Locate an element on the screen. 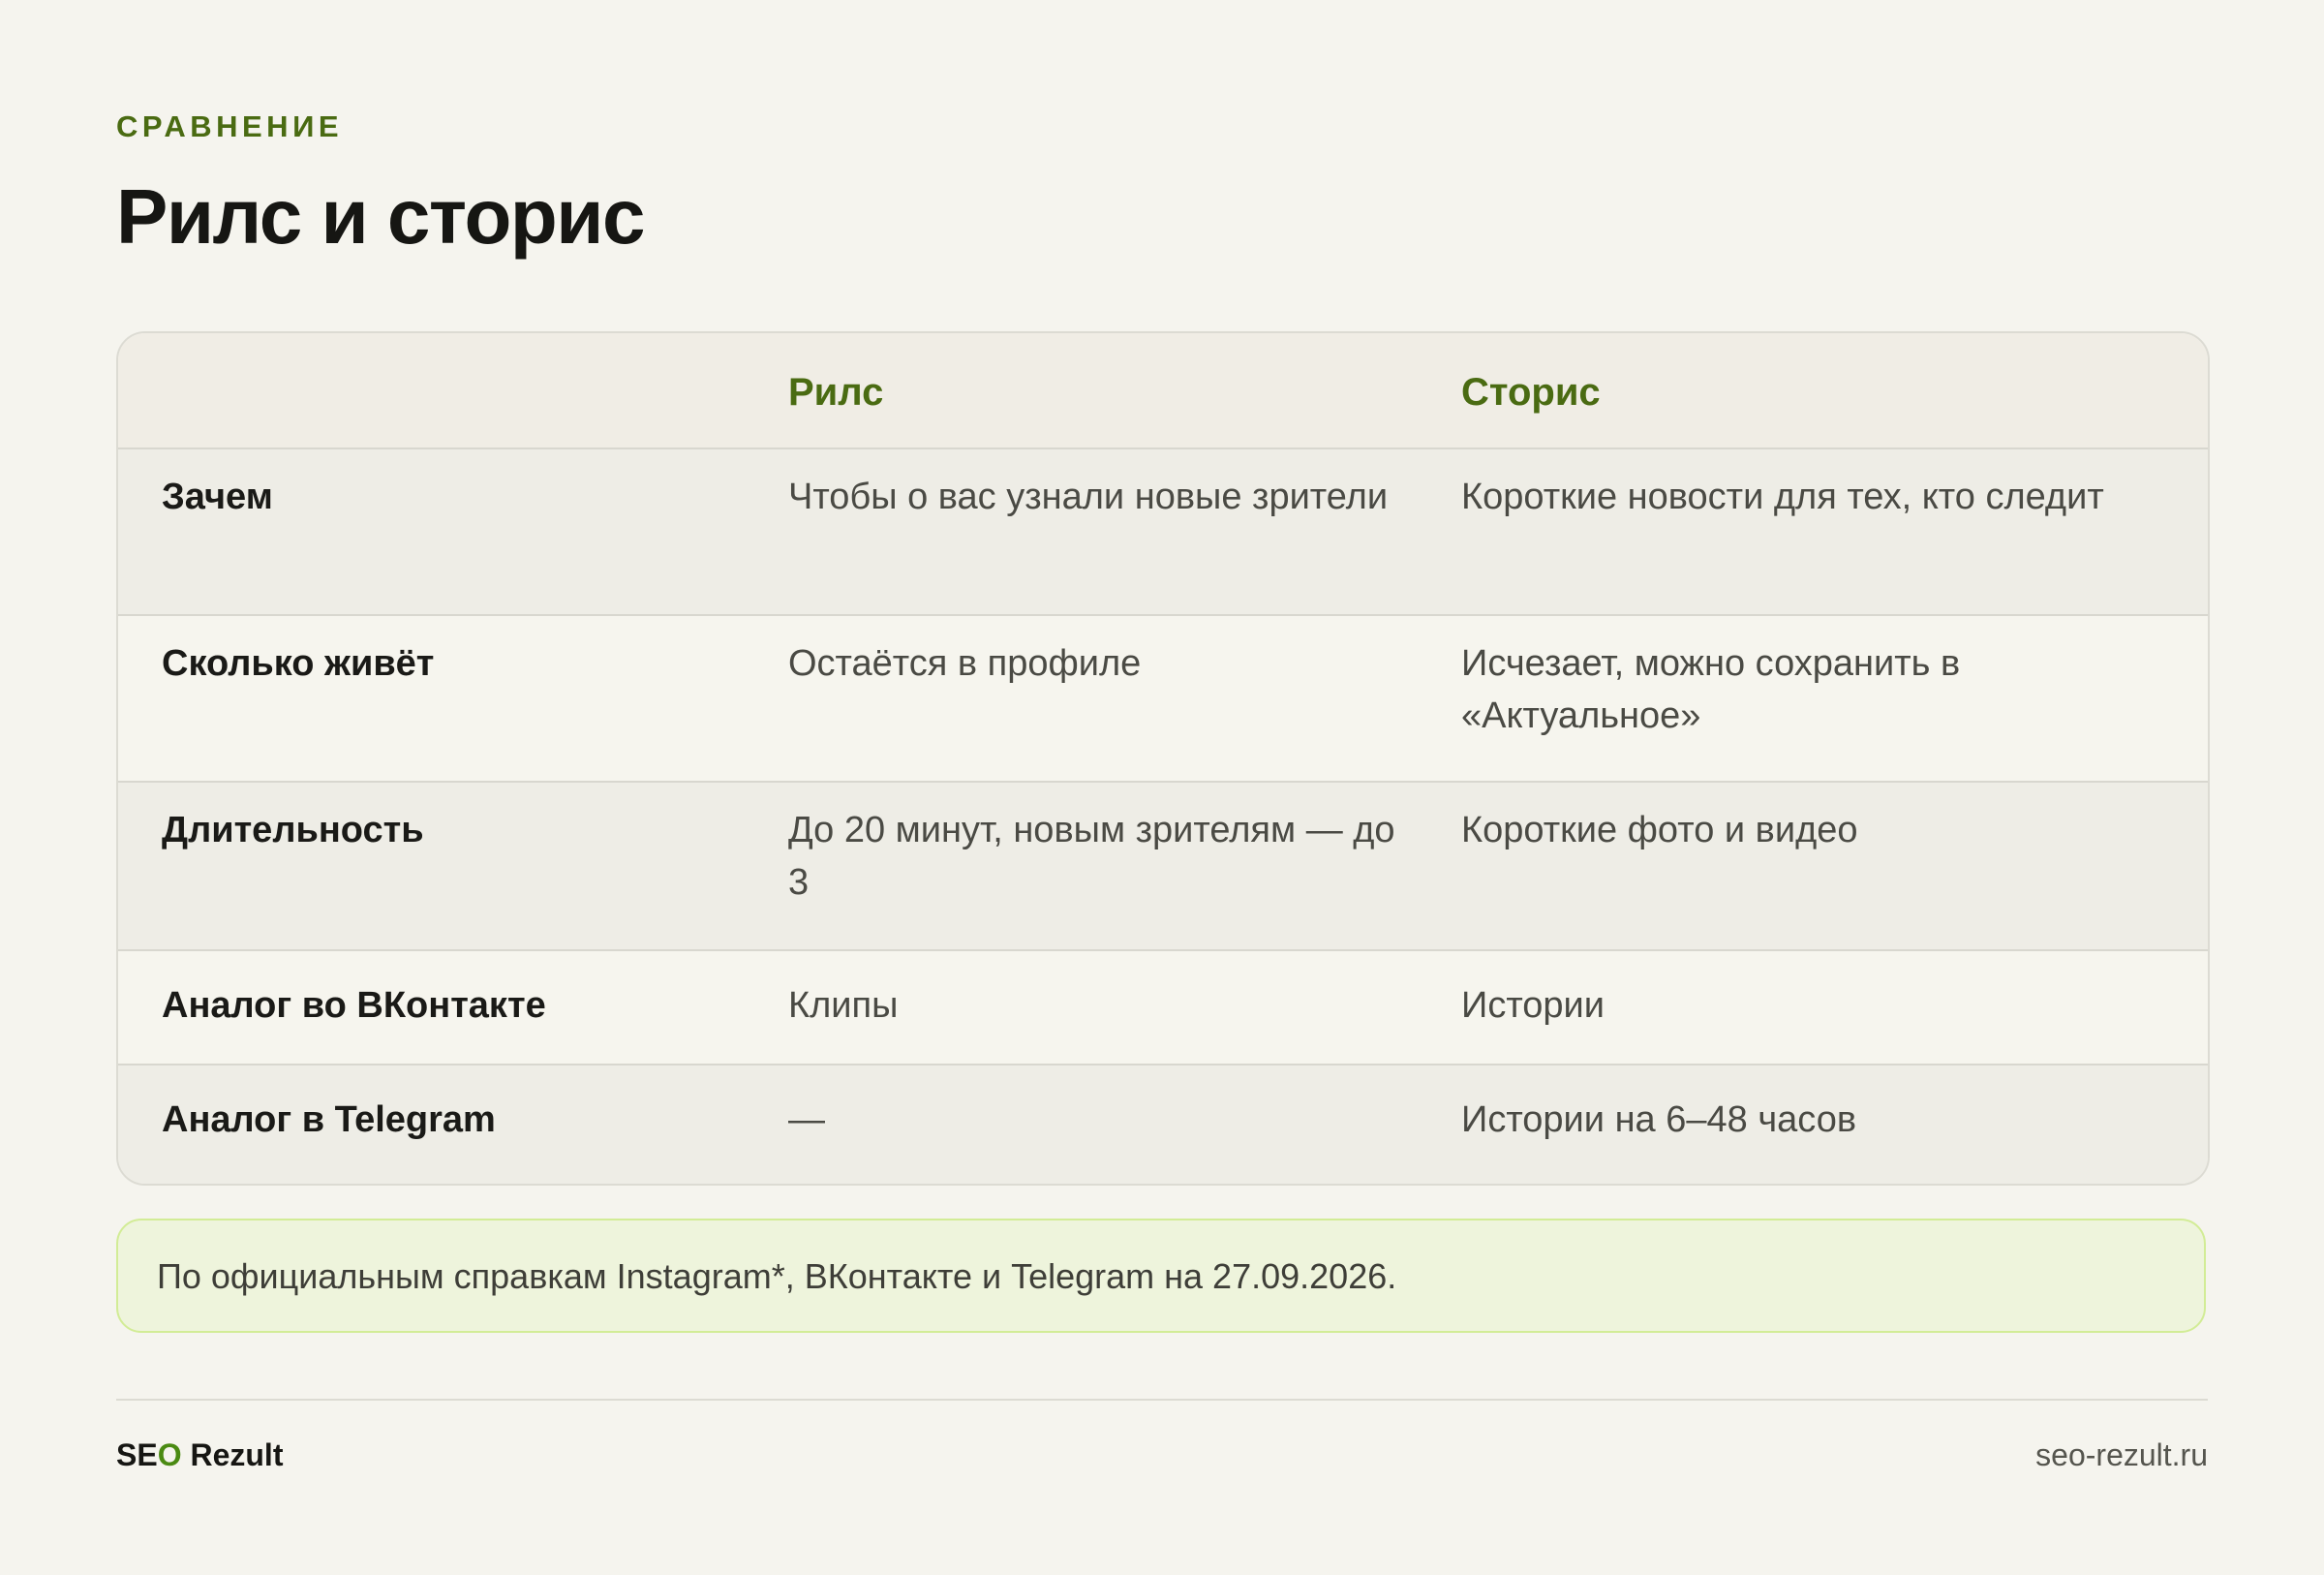 The height and width of the screenshot is (1575, 2324). table-header-row: Рилс Сторис is located at coordinates (1163, 391).